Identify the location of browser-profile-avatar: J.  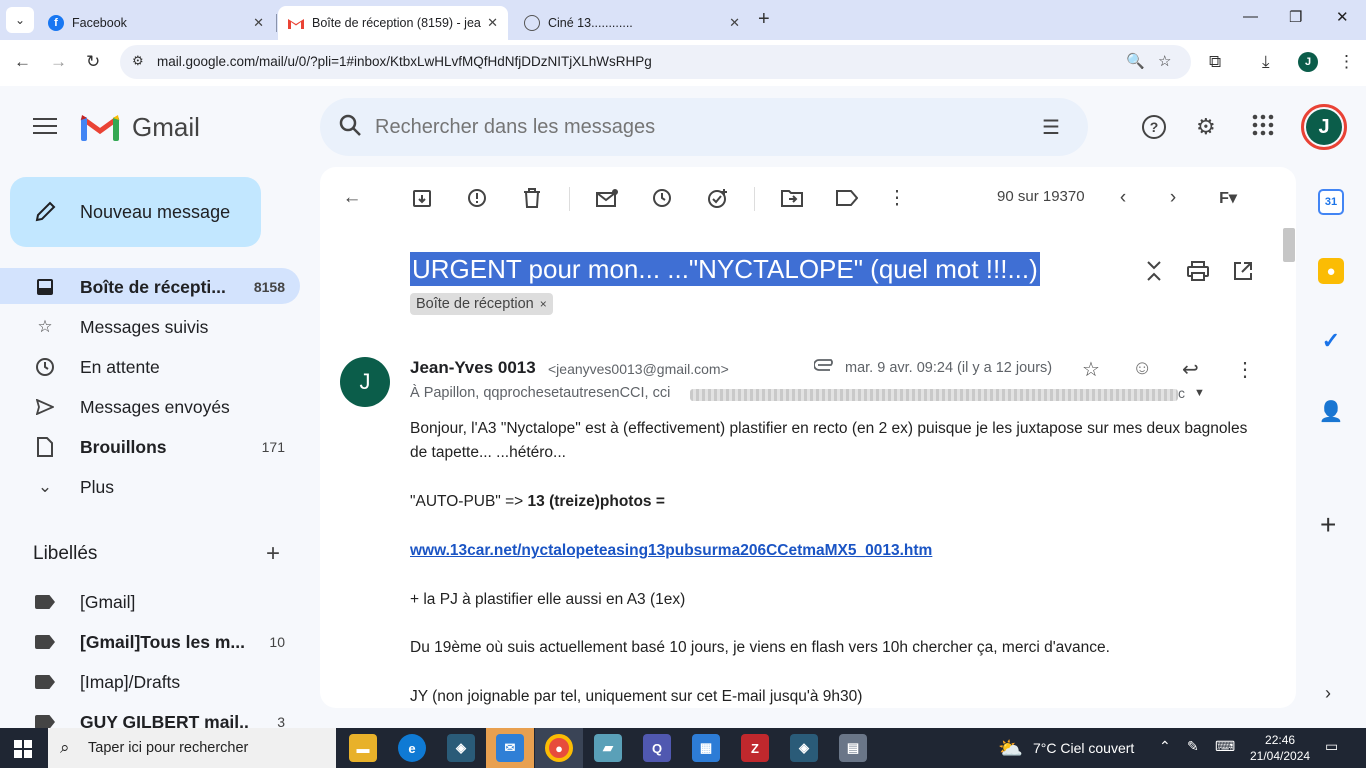
(1308, 62).